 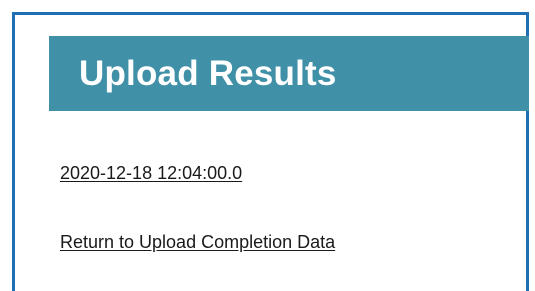 What do you see at coordinates (208, 73) in the screenshot?
I see `page-title: Upload Results` at bounding box center [208, 73].